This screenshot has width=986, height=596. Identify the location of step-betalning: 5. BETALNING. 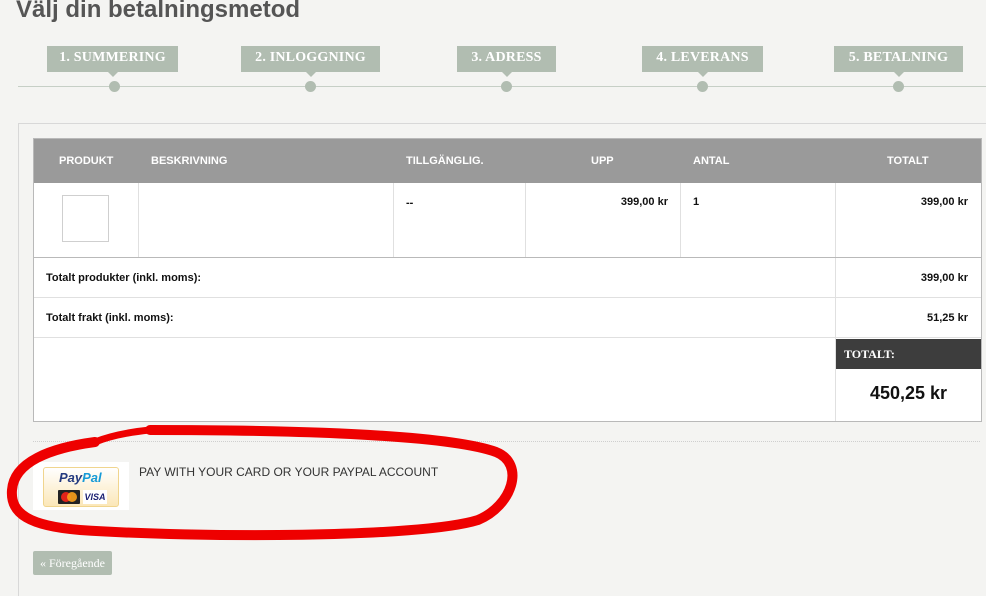
(898, 61).